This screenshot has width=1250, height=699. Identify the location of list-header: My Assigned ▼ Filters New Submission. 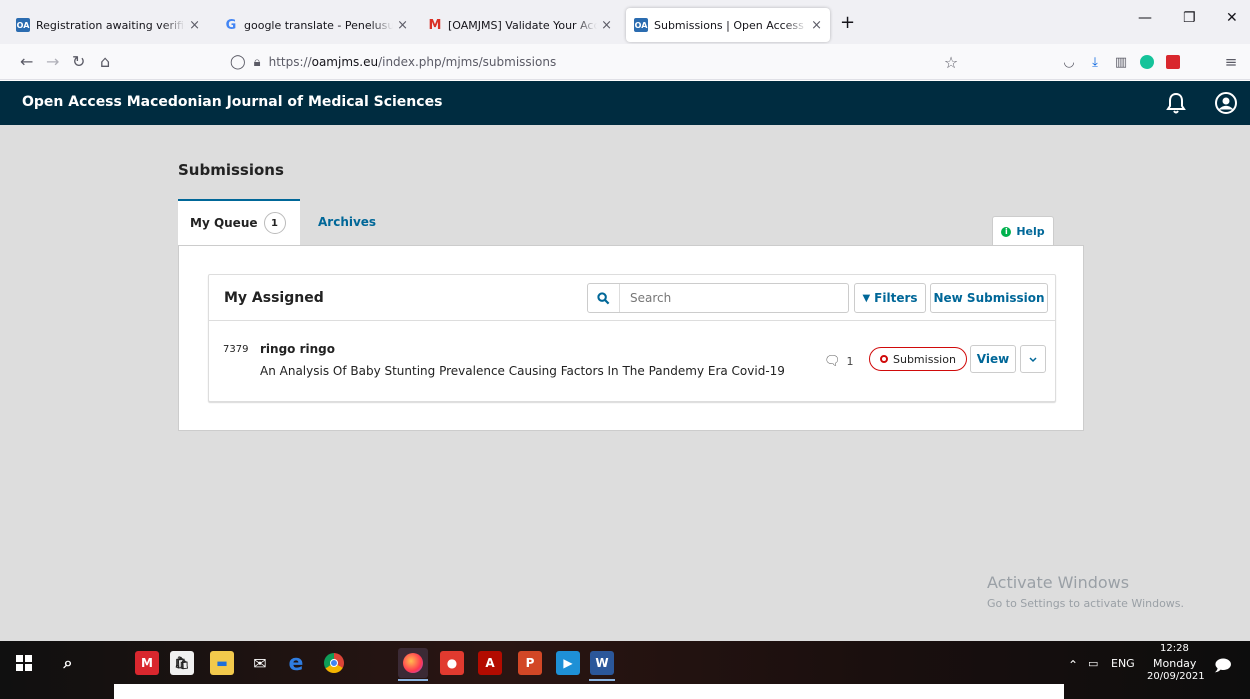
(632, 298).